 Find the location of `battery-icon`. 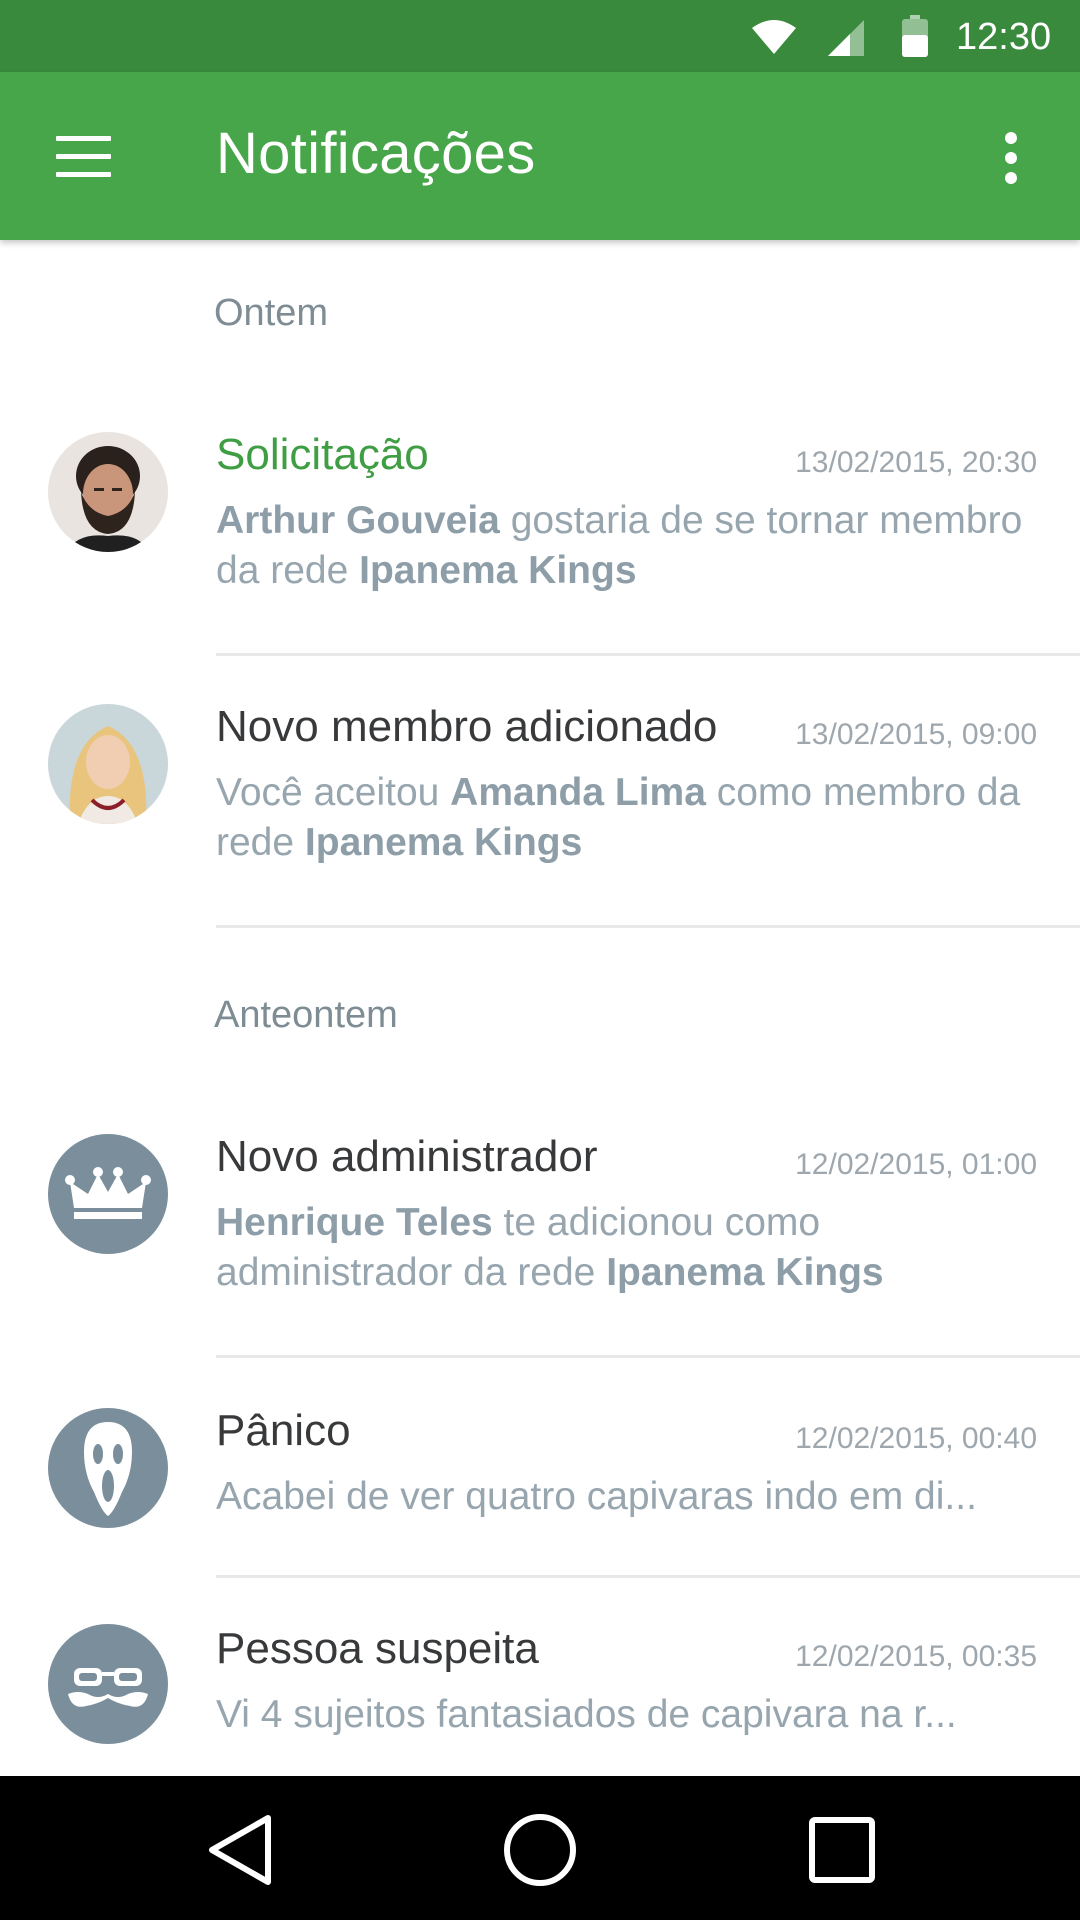

battery-icon is located at coordinates (915, 36).